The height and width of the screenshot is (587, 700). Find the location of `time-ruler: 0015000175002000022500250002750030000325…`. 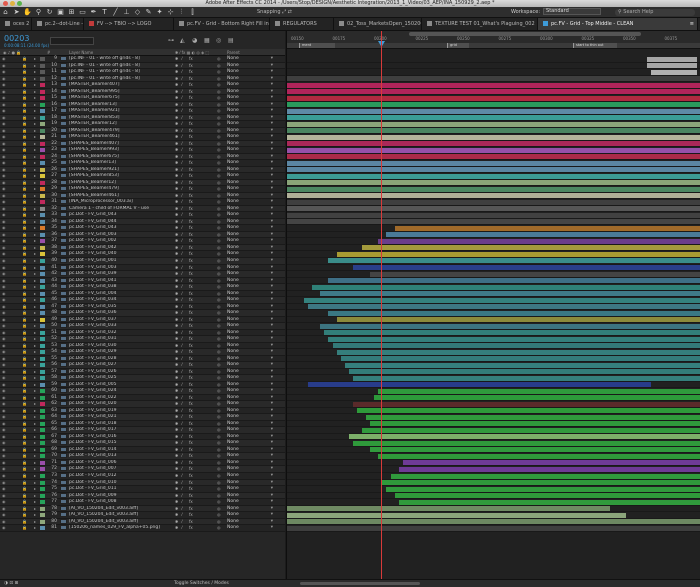

time-ruler: 0015000175002000022500250002750030000325… is located at coordinates (493, 40).